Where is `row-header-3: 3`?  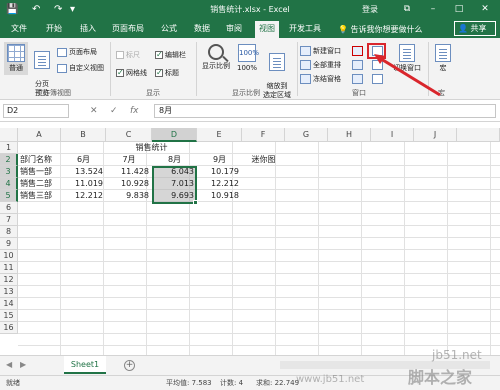 row-header-3: 3 is located at coordinates (9, 172).